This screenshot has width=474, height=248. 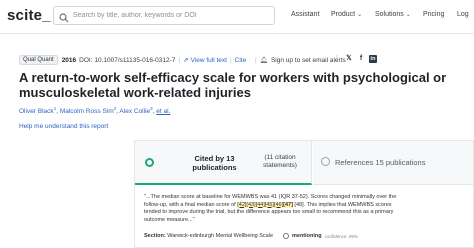 I want to click on author-link: Alex Collie3, so click(x=135, y=111).